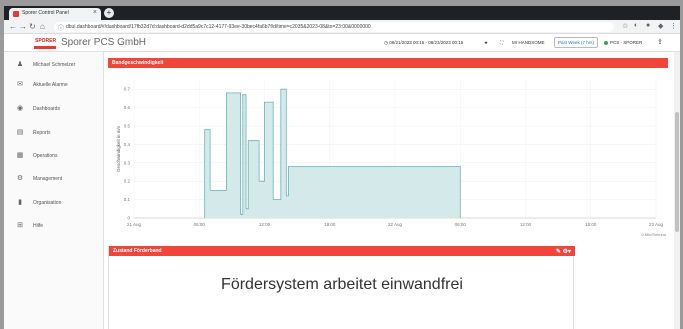 The width and height of the screenshot is (683, 329). What do you see at coordinates (395, 224) in the screenshot?
I see `x-tick-label: 22 Aug` at bounding box center [395, 224].